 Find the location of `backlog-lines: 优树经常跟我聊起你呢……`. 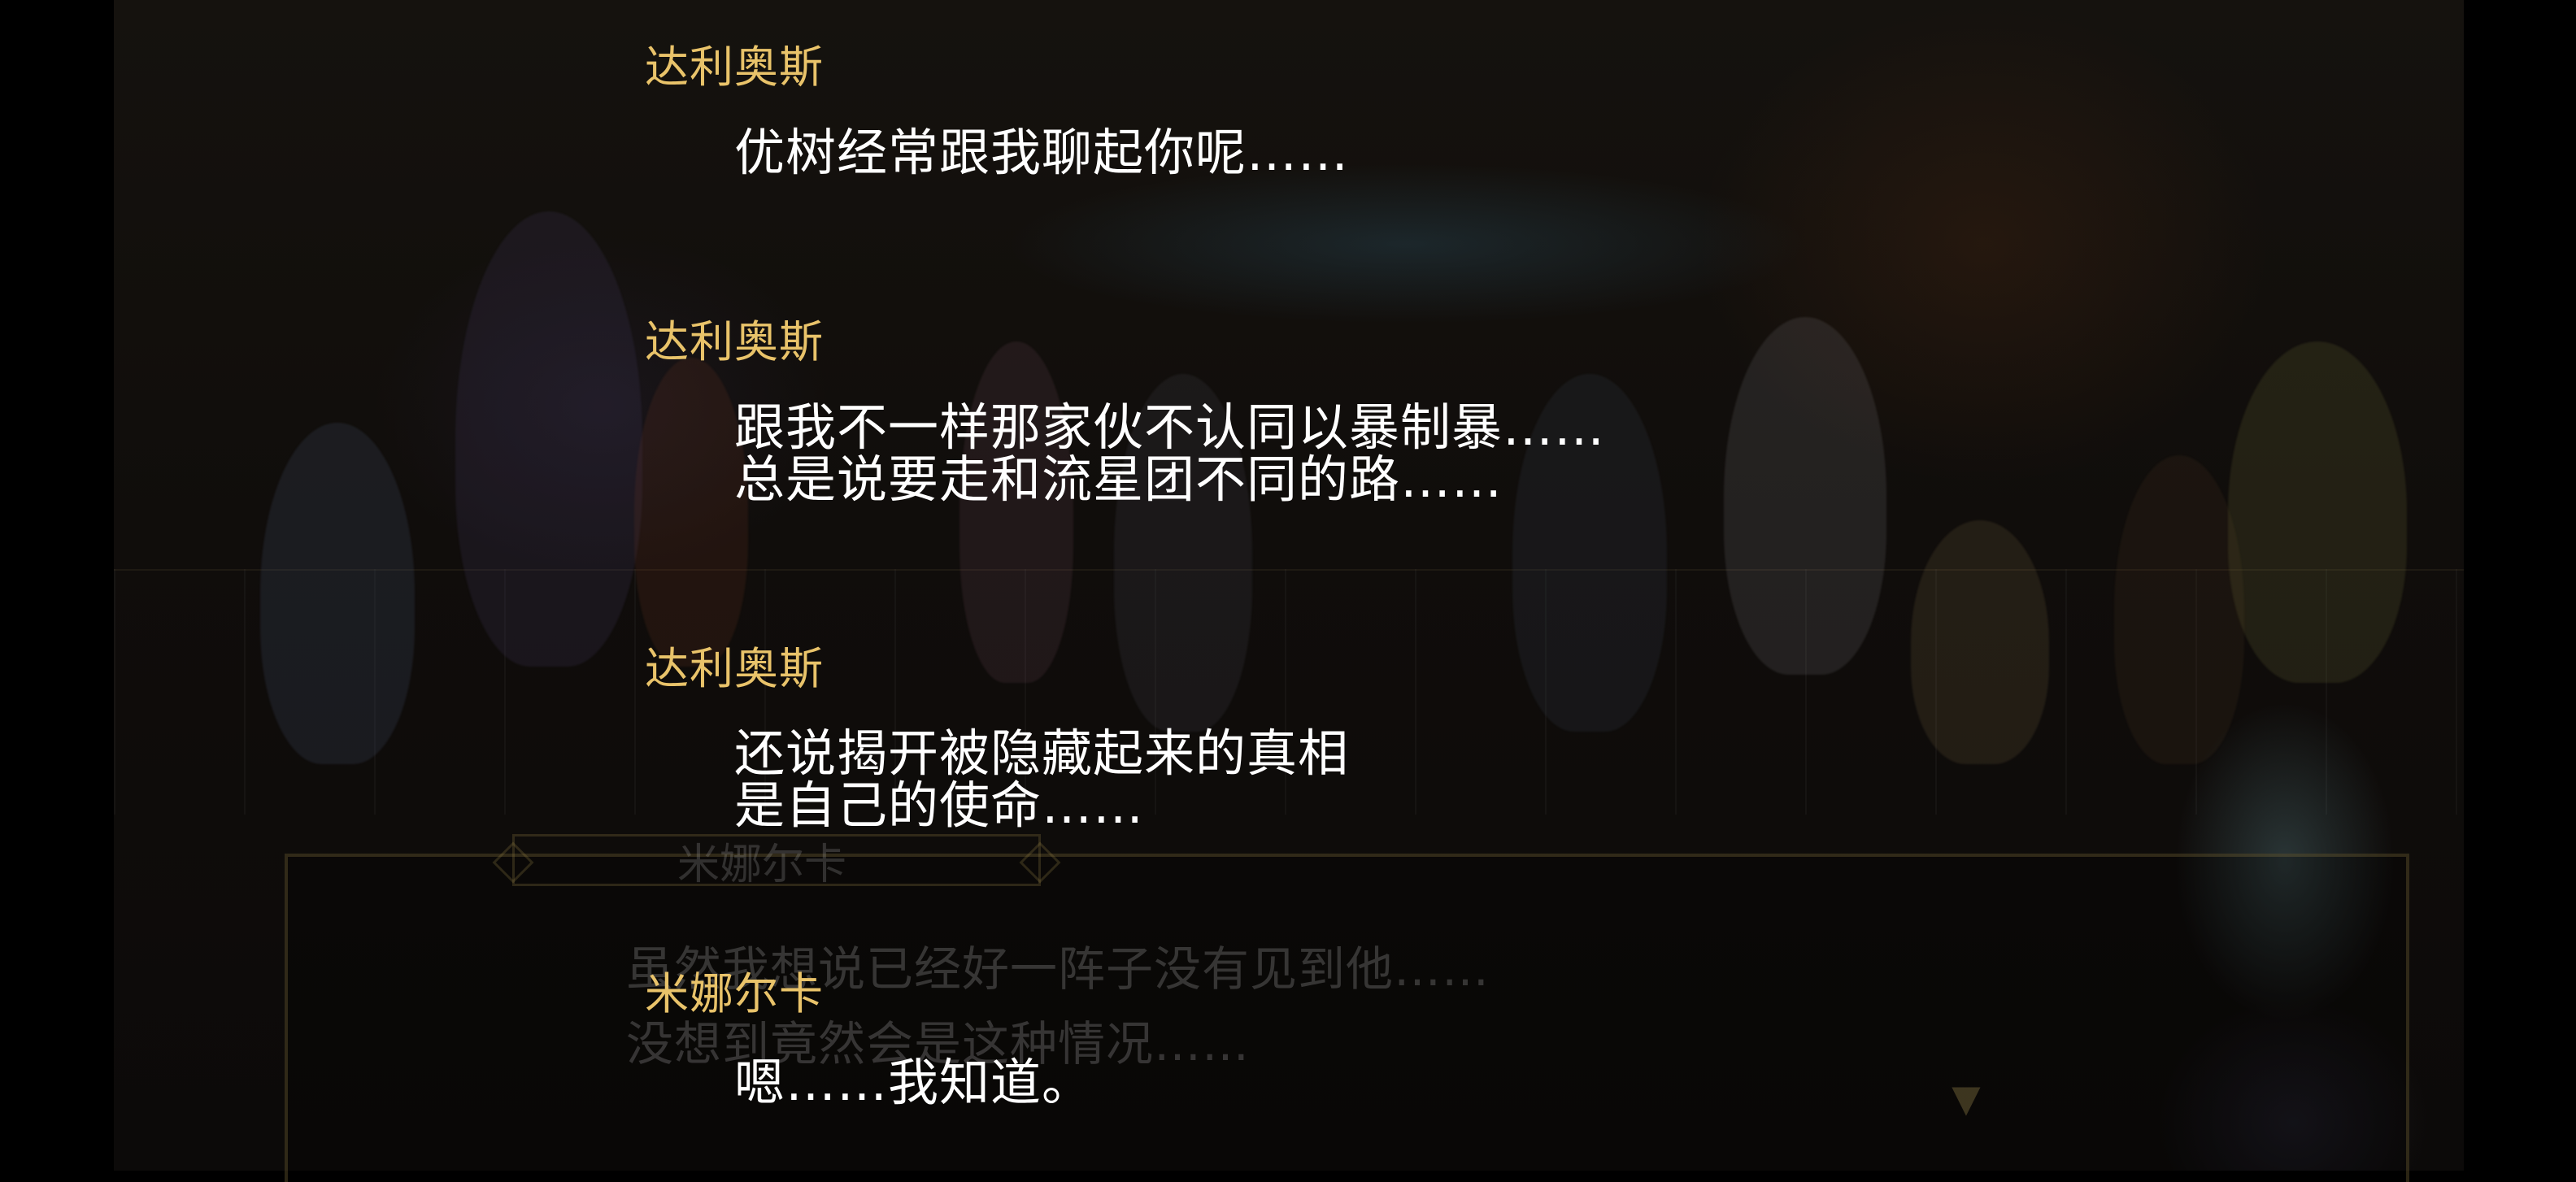

backlog-lines: 优树经常跟我聊起你呢…… is located at coordinates (1041, 153).